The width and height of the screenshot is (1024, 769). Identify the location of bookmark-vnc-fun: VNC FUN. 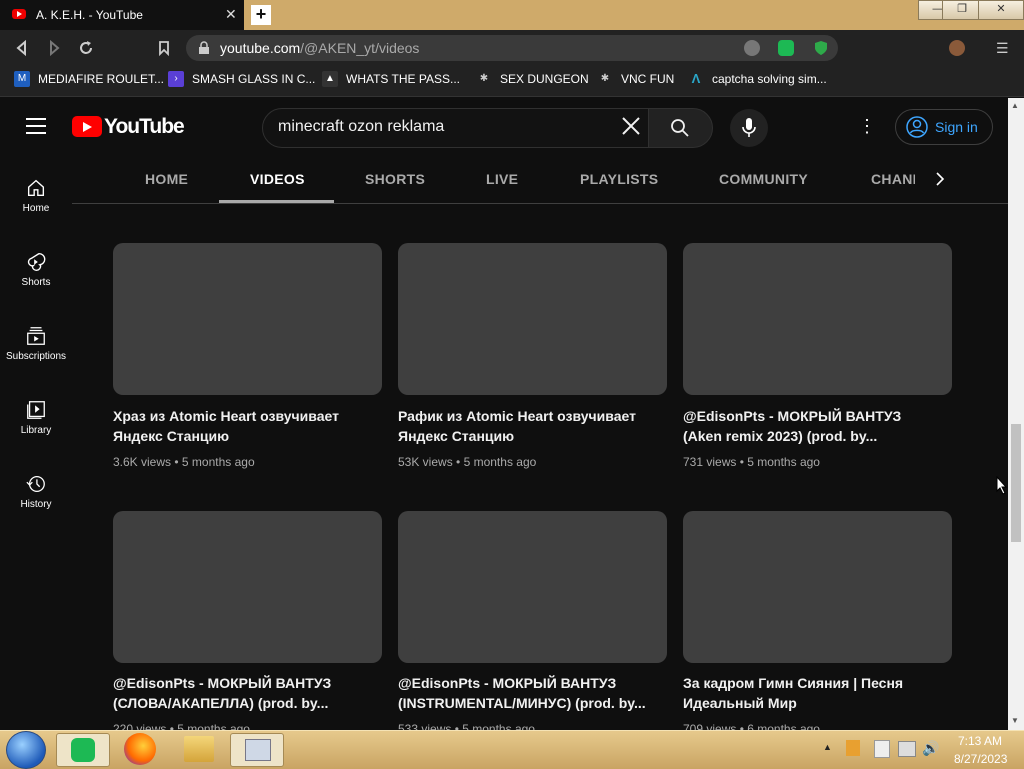
(647, 79).